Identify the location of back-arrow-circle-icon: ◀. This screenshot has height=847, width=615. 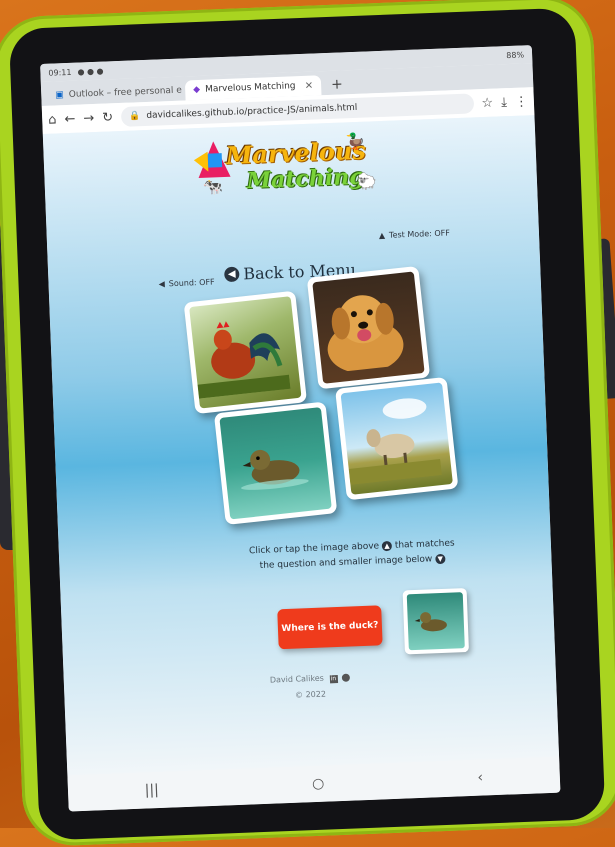
(232, 274).